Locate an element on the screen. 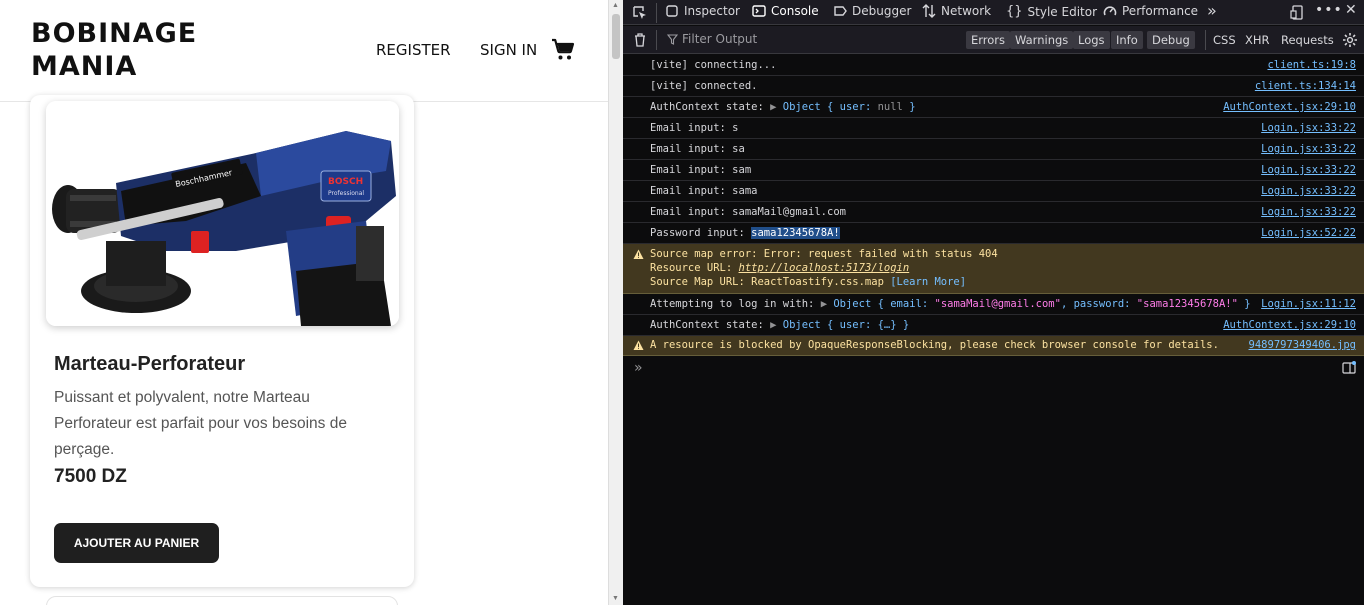 This screenshot has height=605, width=1364. tab-label: Console is located at coordinates (795, 11).